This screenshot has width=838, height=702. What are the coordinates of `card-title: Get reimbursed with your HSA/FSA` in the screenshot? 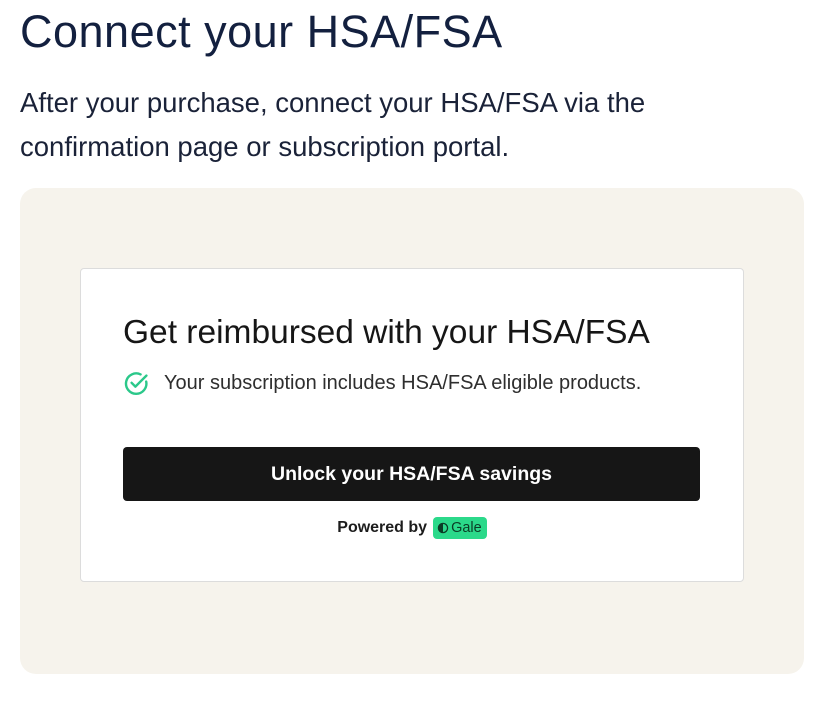 It's located at (386, 332).